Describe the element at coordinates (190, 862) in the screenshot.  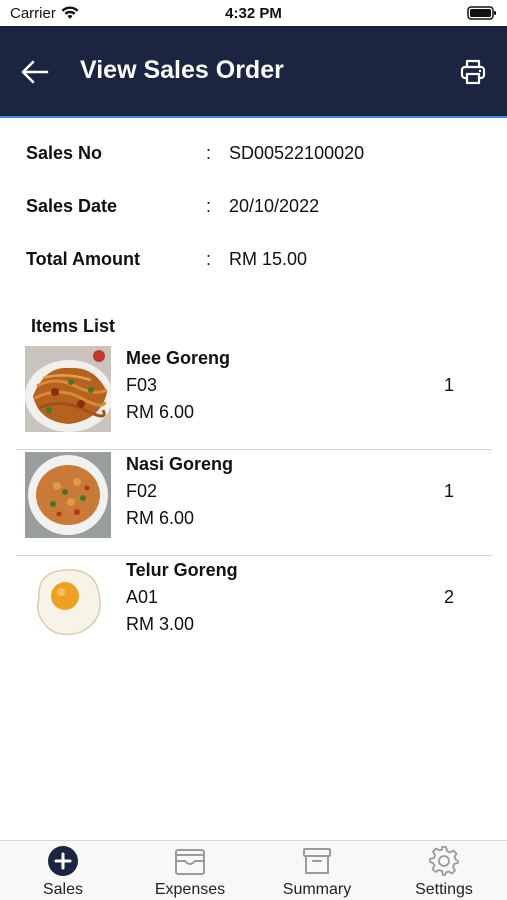
I see `wallet-icon` at that location.